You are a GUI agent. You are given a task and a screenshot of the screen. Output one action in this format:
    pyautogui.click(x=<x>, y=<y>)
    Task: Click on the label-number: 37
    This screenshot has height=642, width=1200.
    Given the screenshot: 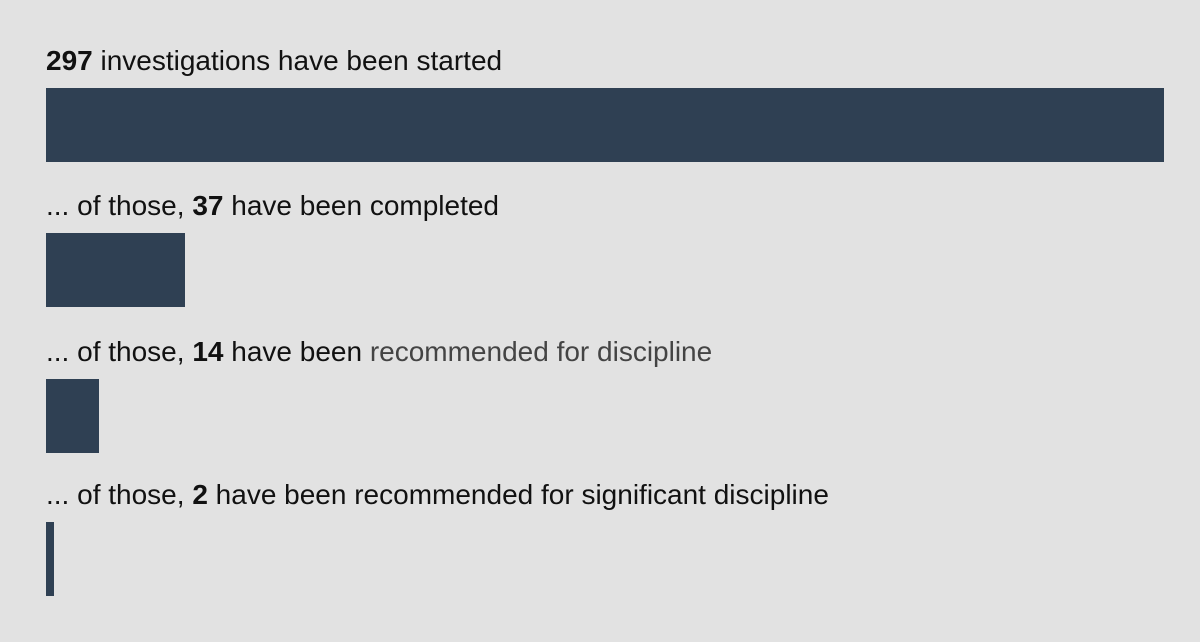 What is the action you would take?
    pyautogui.click(x=208, y=205)
    